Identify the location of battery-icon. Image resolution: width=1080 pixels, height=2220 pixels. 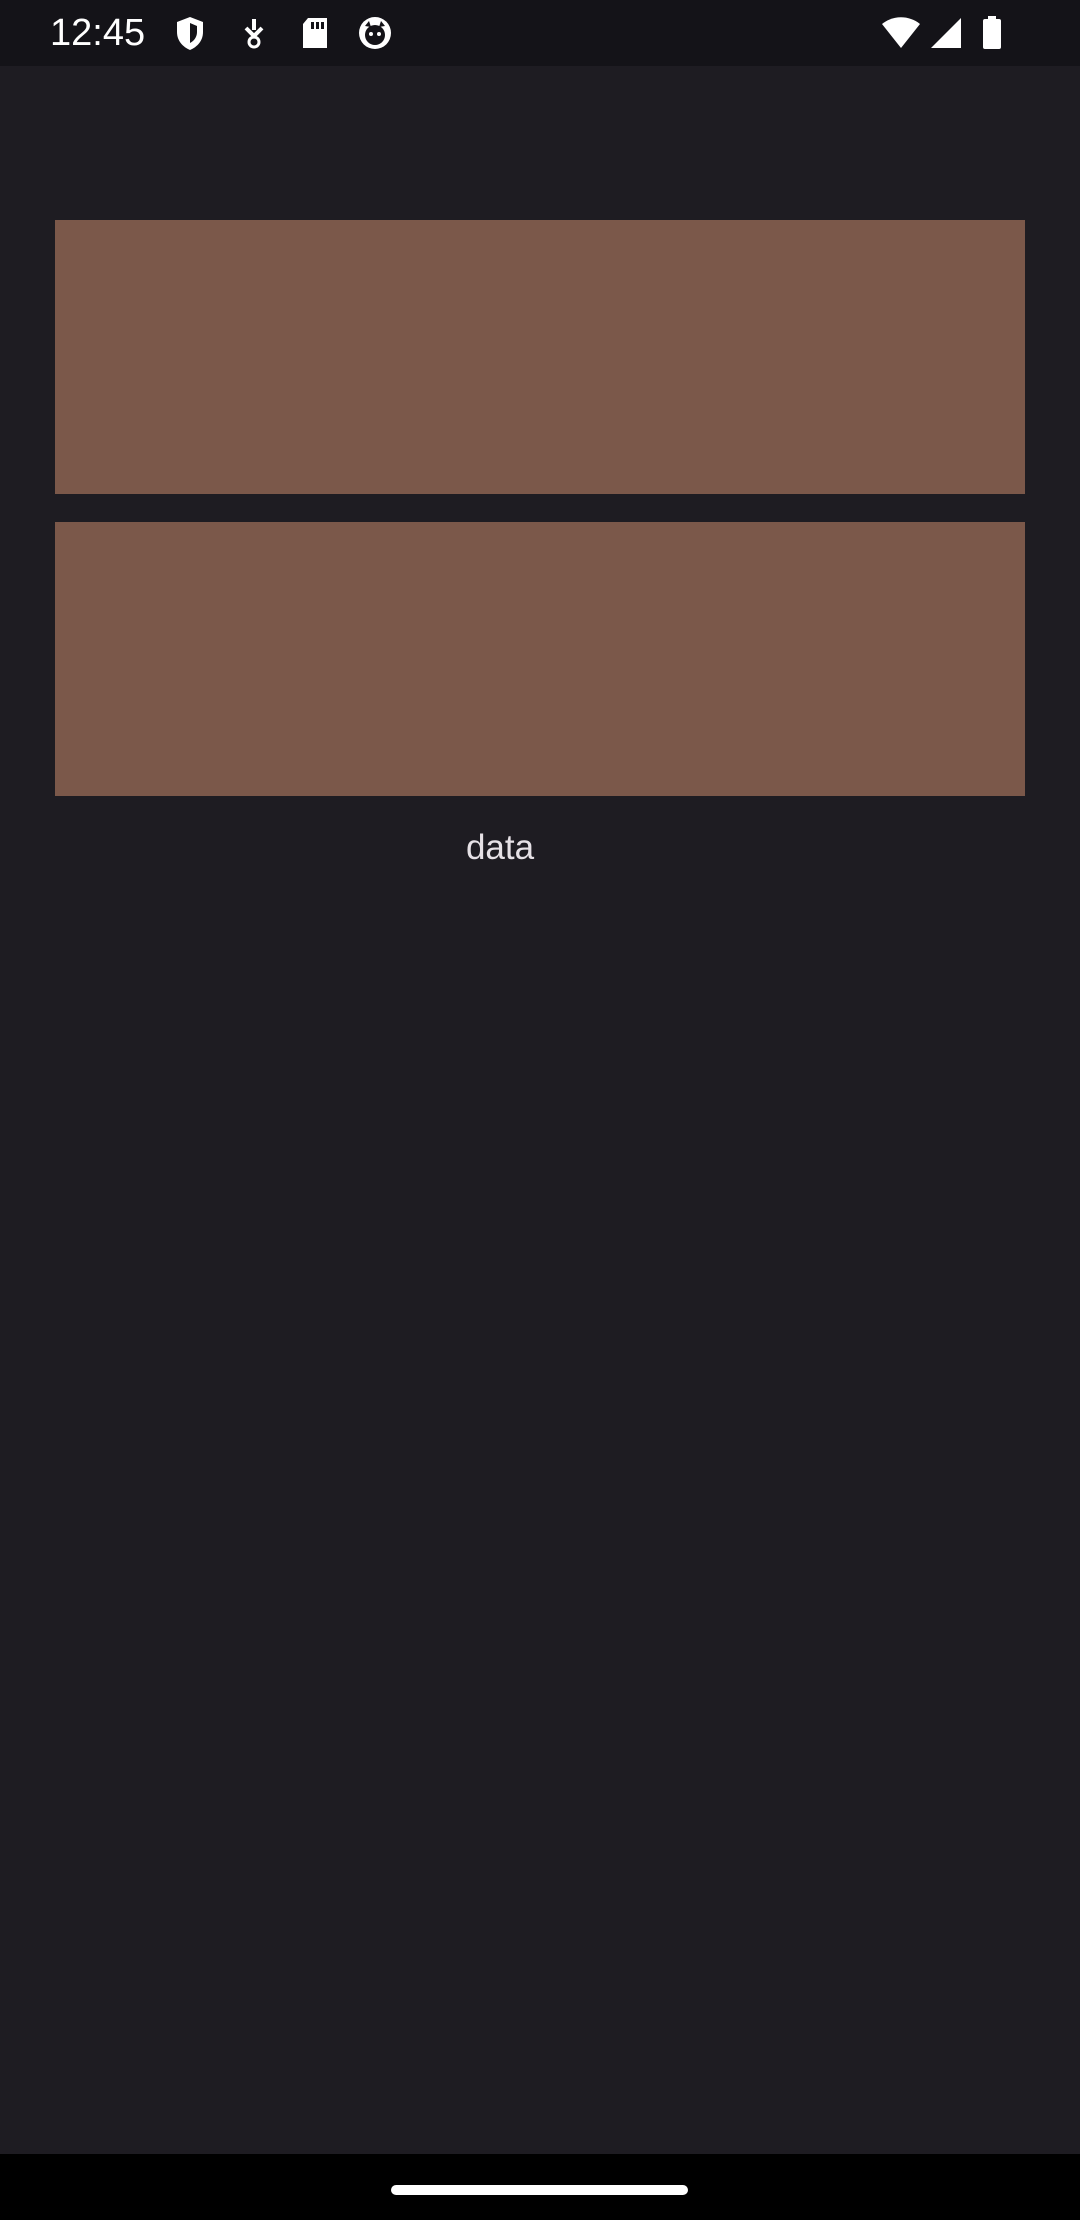
(992, 32).